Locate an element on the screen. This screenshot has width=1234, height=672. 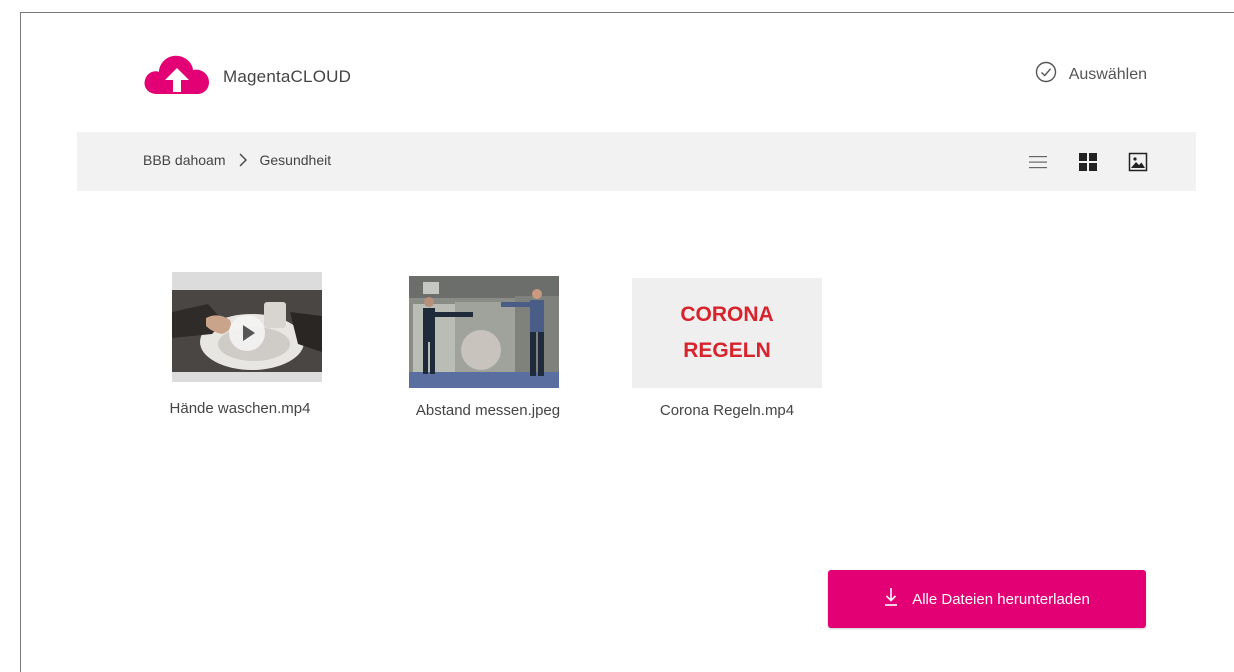
app-name: MagentaCLOUD is located at coordinates (287, 76).